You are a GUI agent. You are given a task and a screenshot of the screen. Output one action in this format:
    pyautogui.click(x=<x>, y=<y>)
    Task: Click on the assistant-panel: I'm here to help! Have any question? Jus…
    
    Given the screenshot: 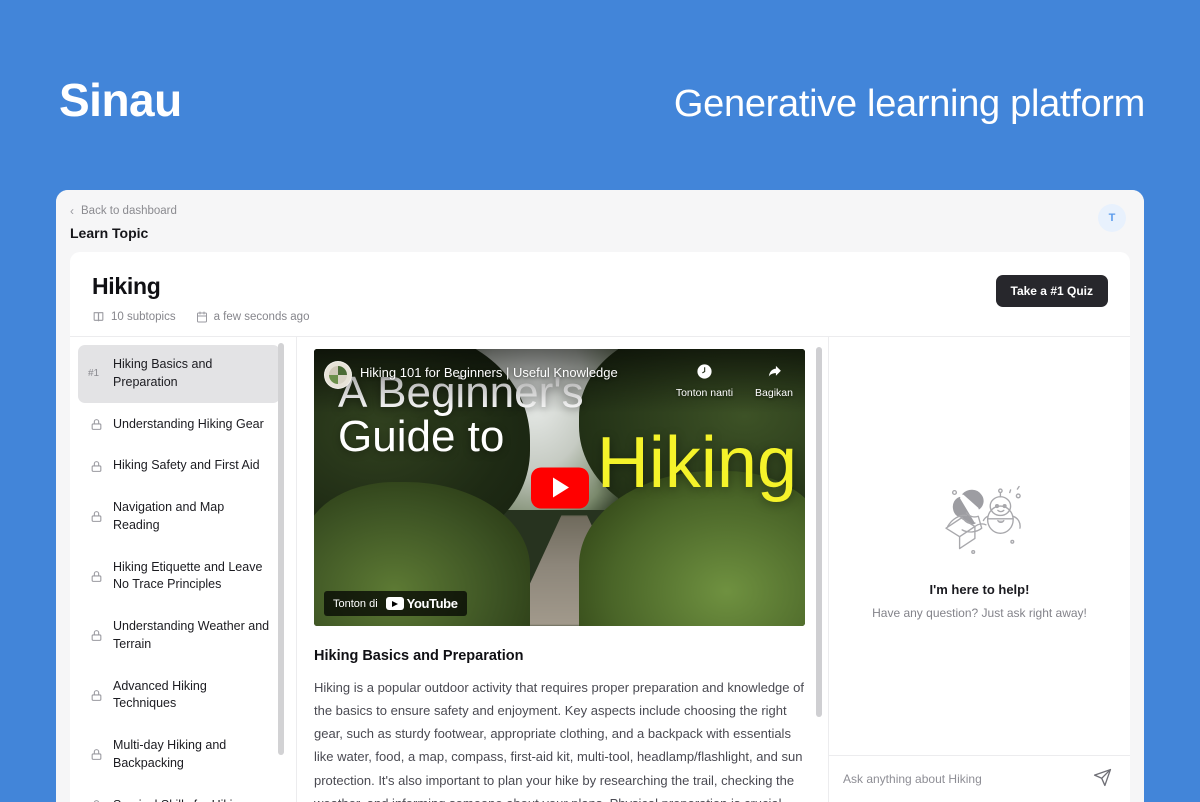 What is the action you would take?
    pyautogui.click(x=979, y=569)
    